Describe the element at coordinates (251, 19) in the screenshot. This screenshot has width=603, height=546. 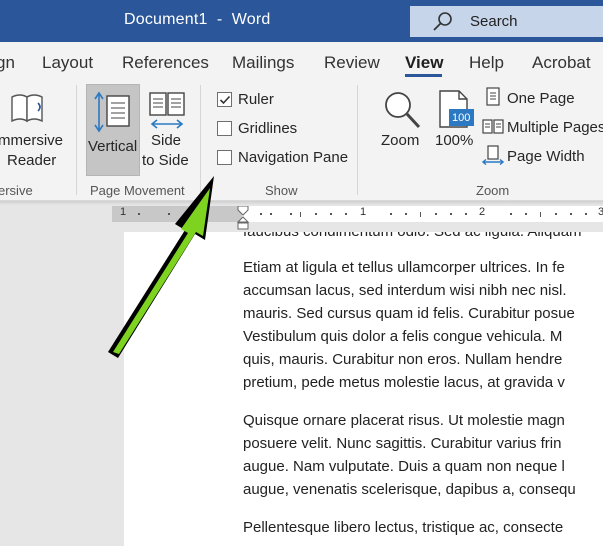
I see `app-name: Word` at that location.